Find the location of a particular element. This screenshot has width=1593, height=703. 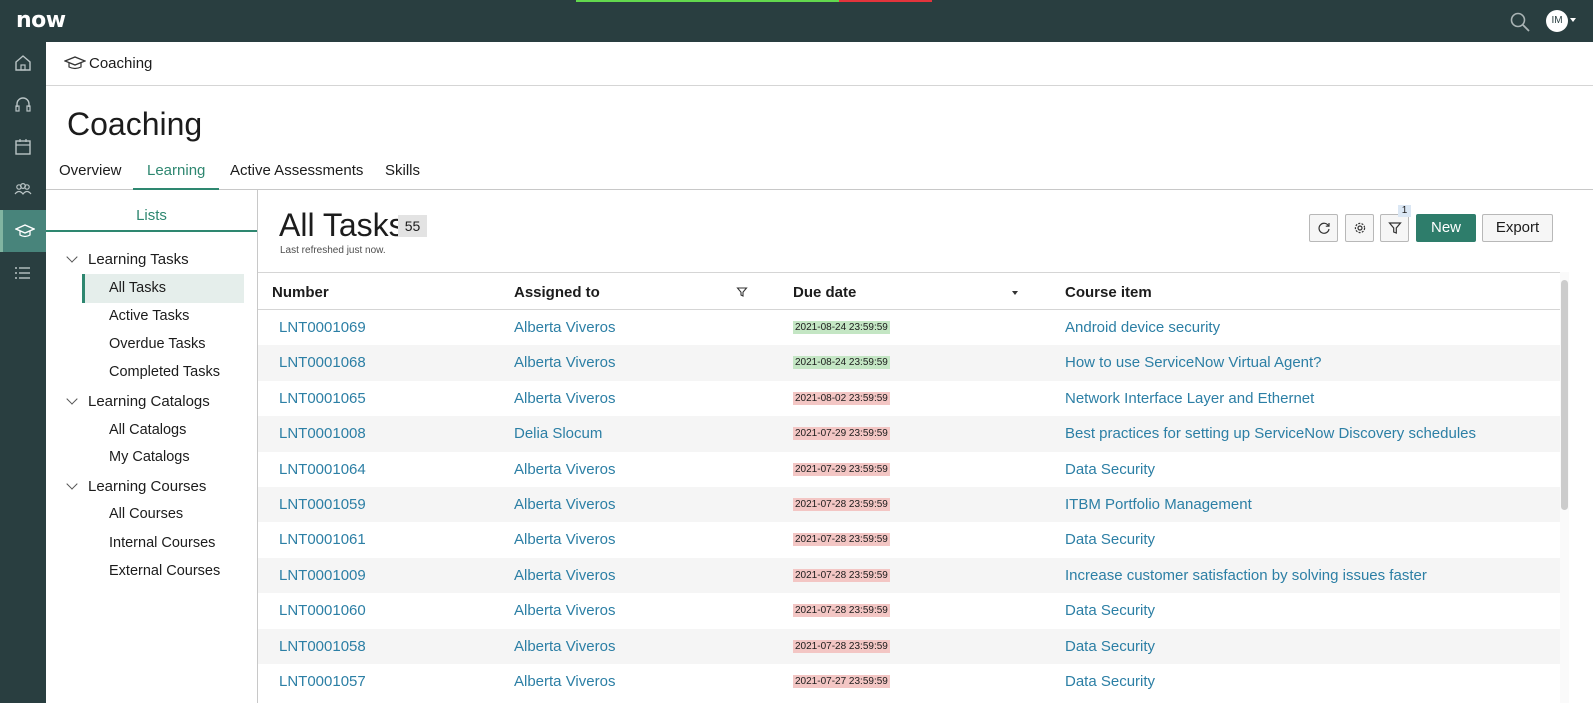

row-course-link: How to use ServiceNow Virtual Agent? is located at coordinates (1193, 362).